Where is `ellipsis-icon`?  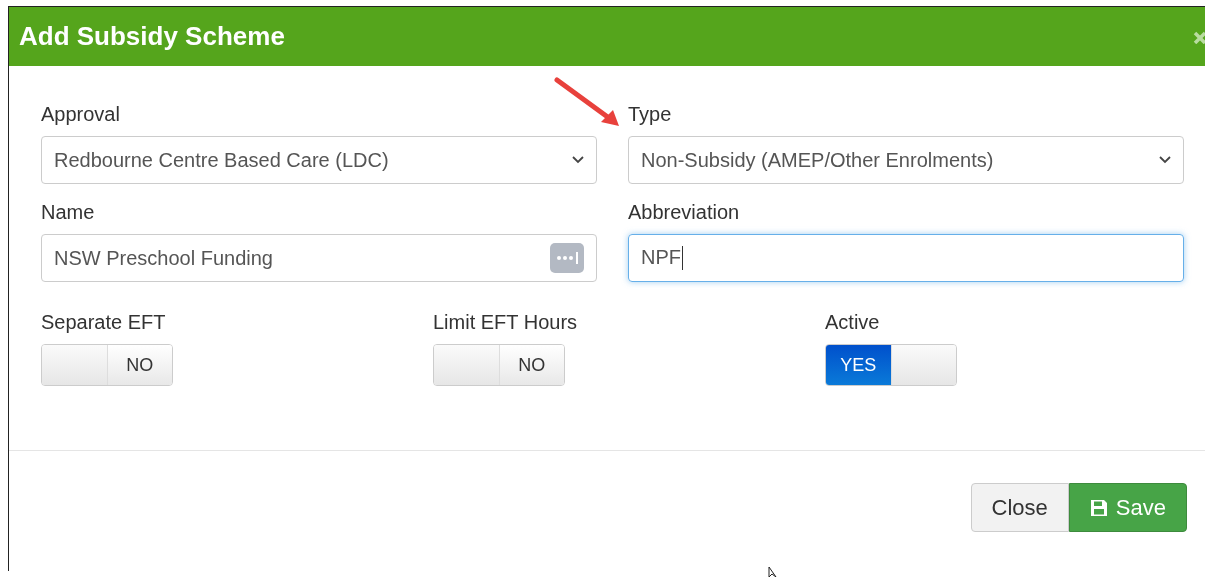 ellipsis-icon is located at coordinates (567, 258).